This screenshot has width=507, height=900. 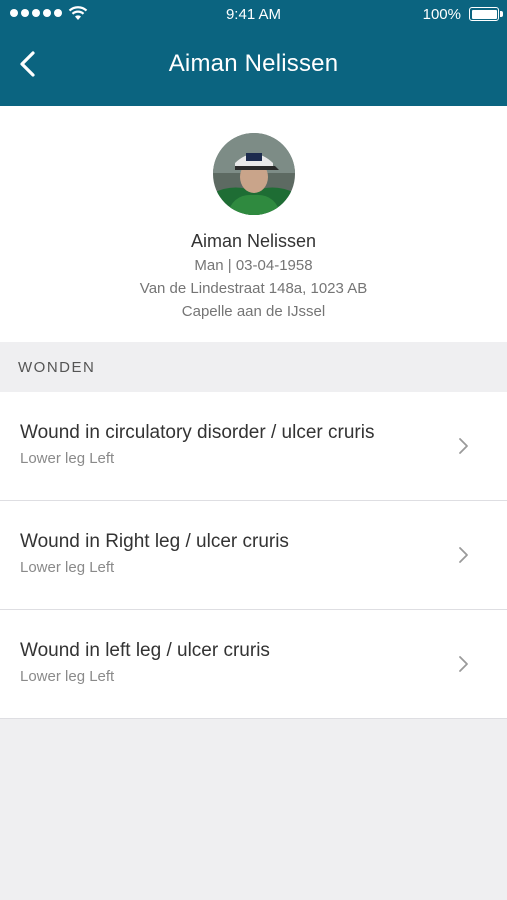 I want to click on battery-percentage: 100%, so click(x=441, y=14).